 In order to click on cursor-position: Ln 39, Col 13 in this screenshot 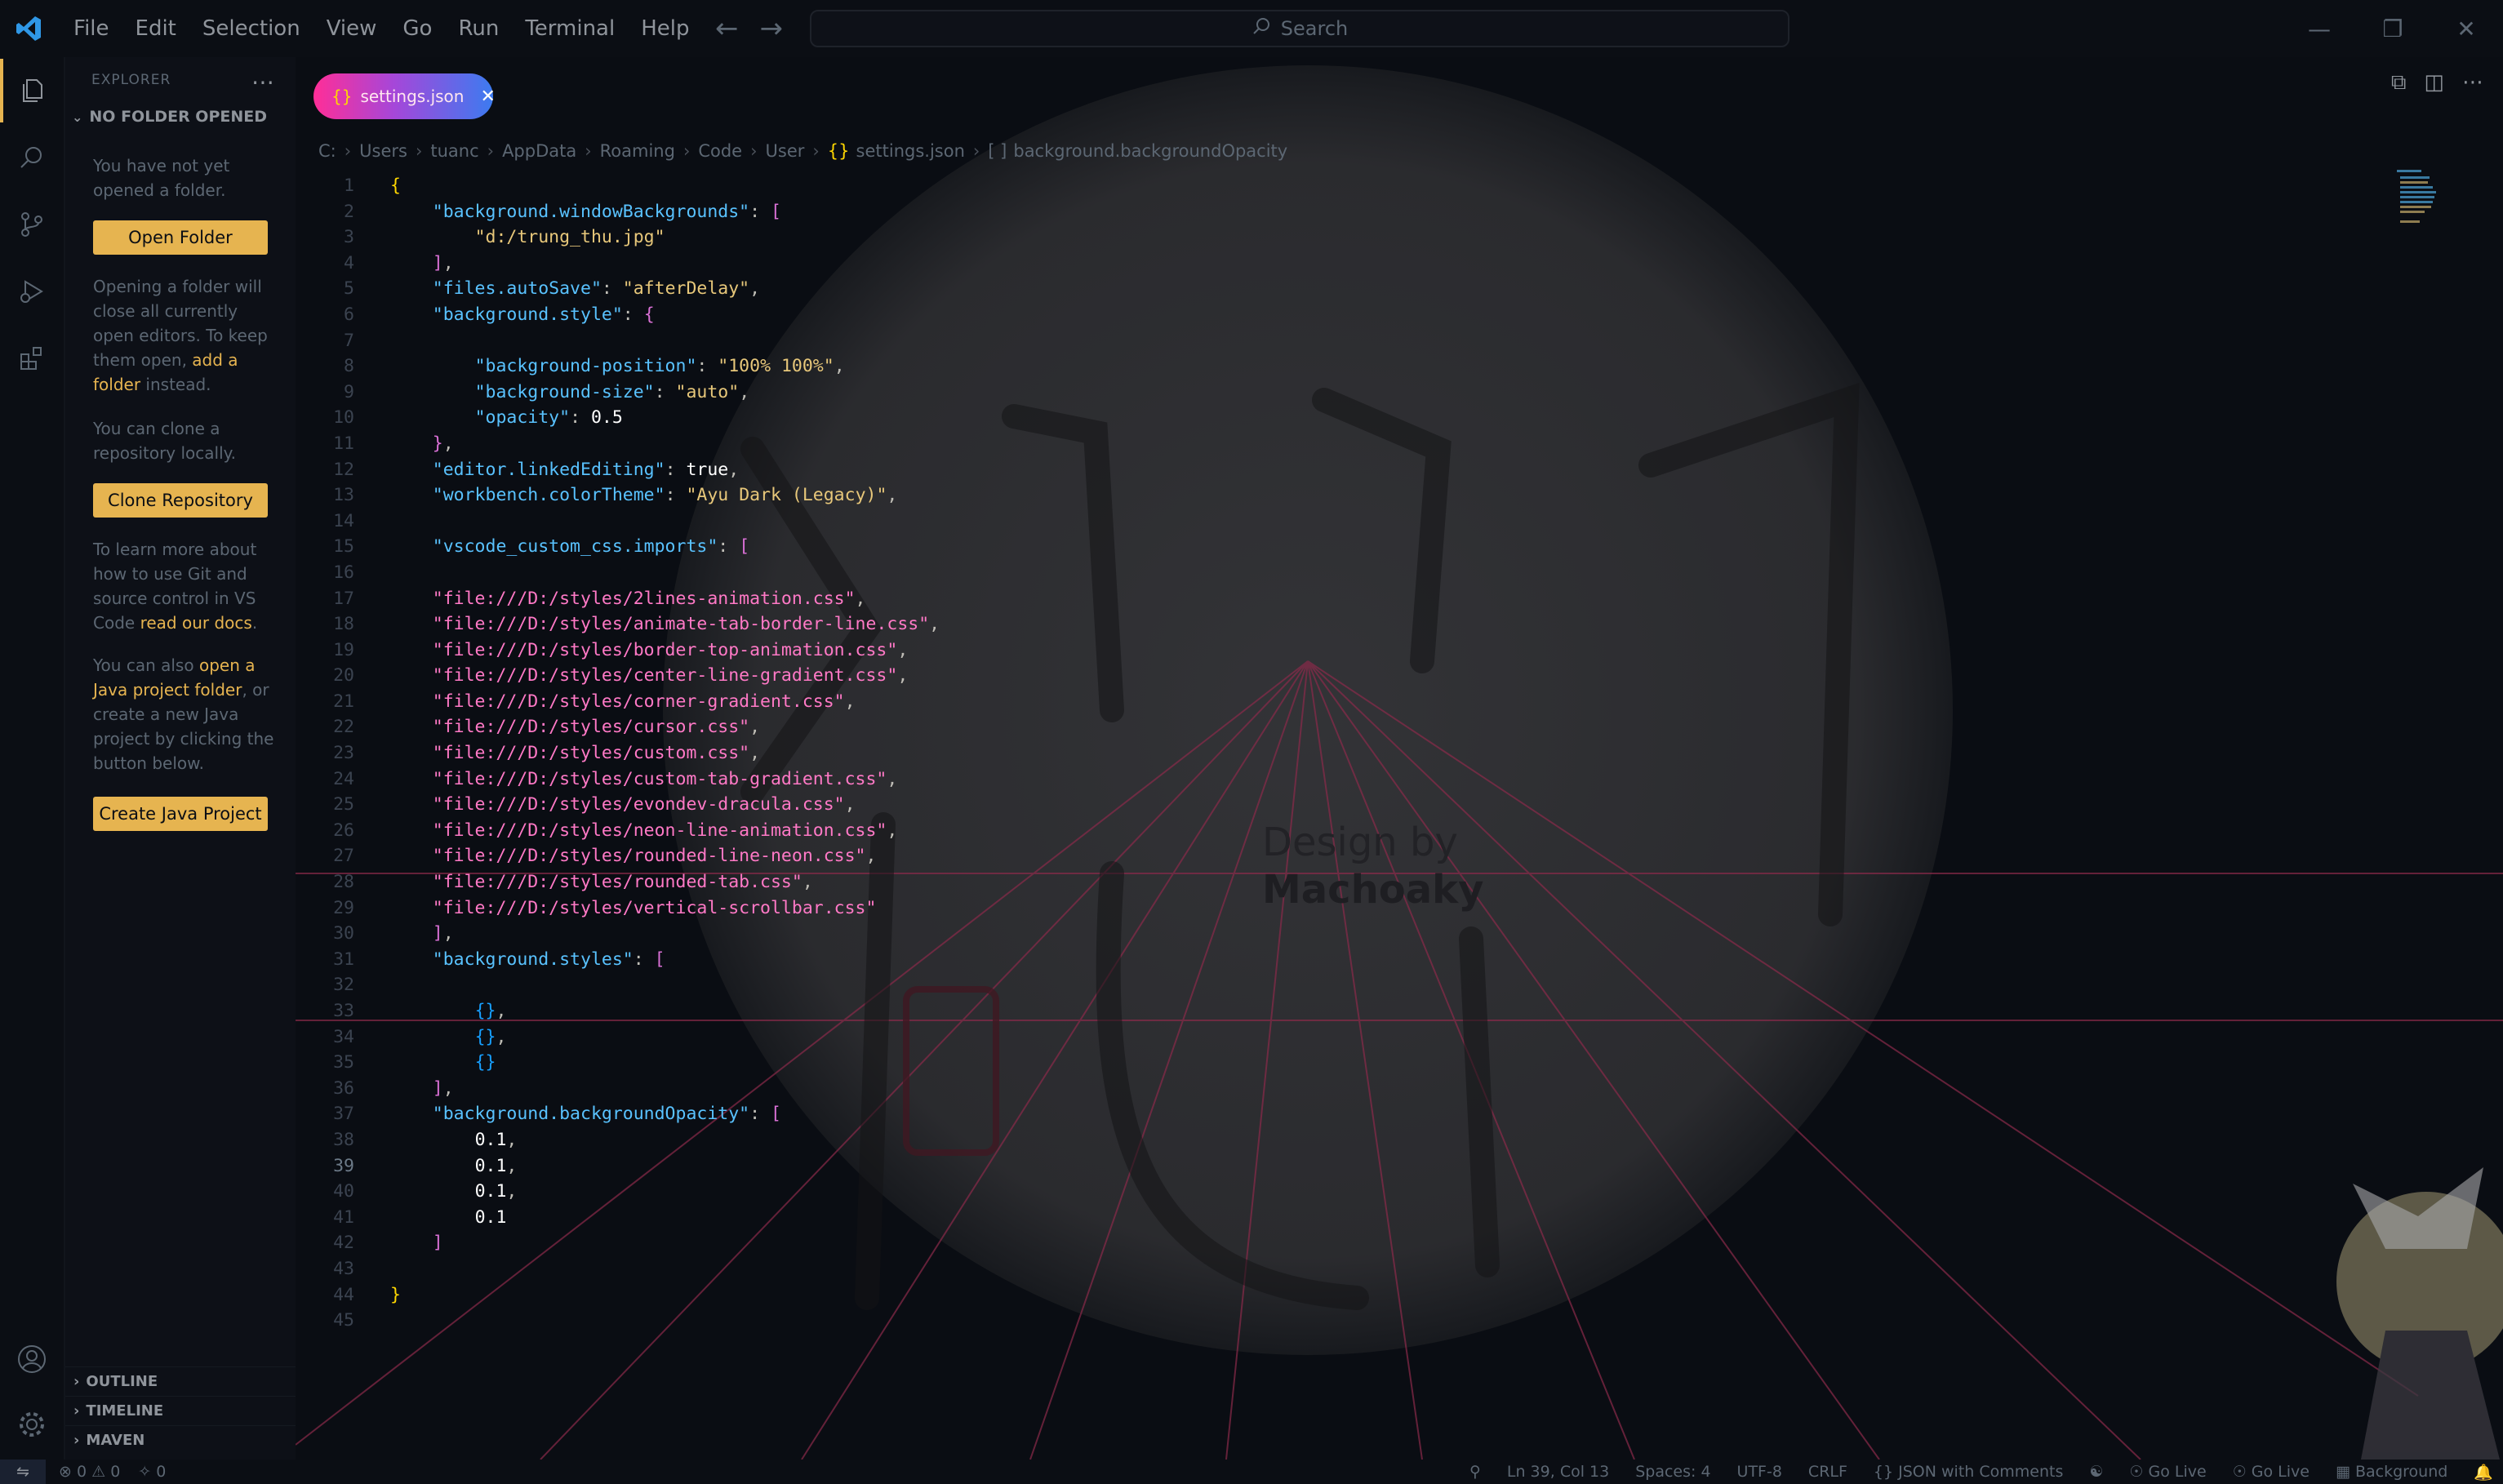, I will do `click(1558, 1472)`.